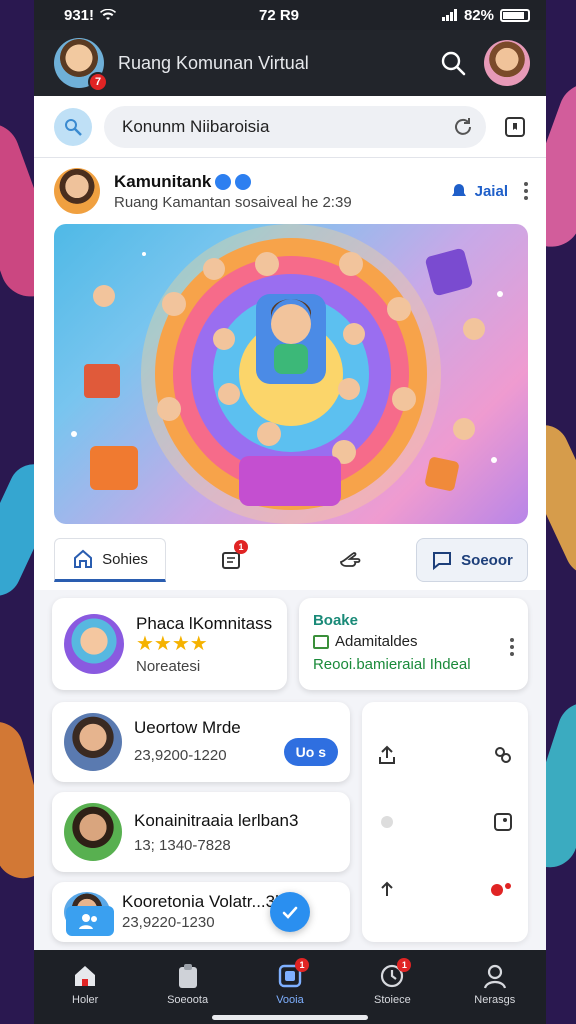  Describe the element at coordinates (392, 982) in the screenshot. I see `nav-activity: 1 Stoiece` at that location.